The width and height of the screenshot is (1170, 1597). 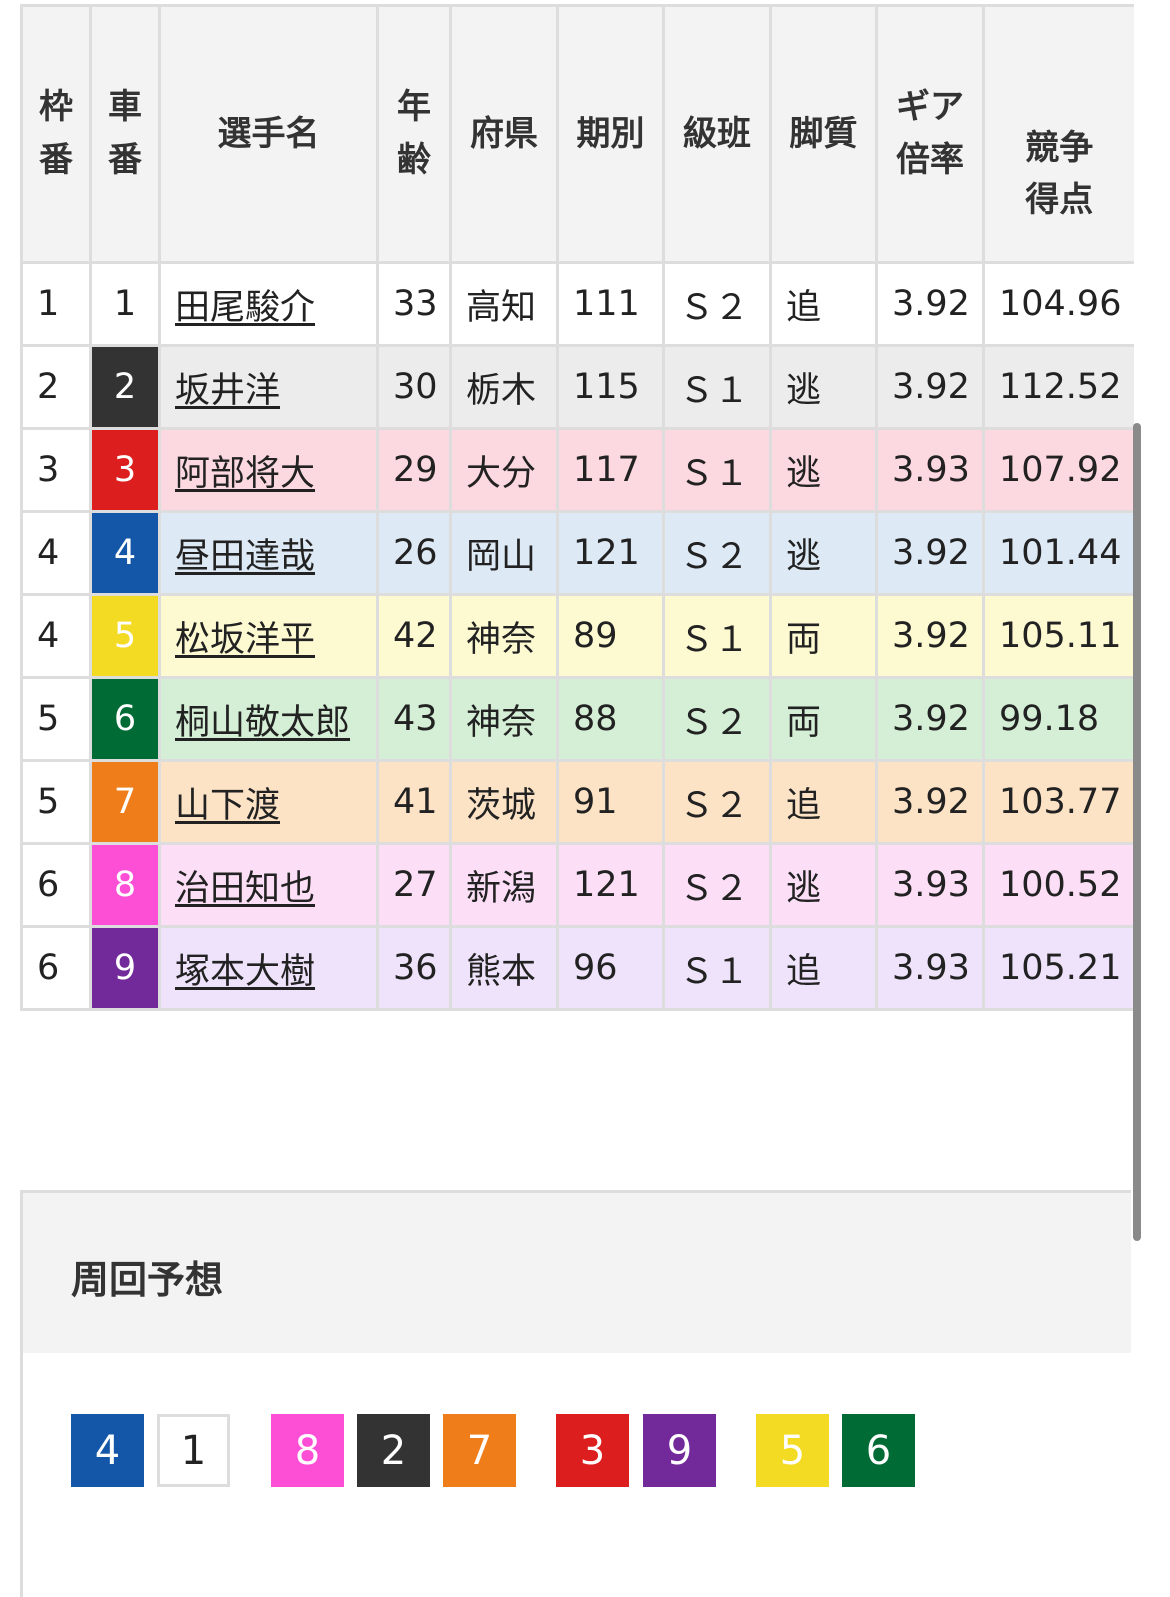 What do you see at coordinates (504, 802) in the screenshot?
I see `cell-pref: 茨城` at bounding box center [504, 802].